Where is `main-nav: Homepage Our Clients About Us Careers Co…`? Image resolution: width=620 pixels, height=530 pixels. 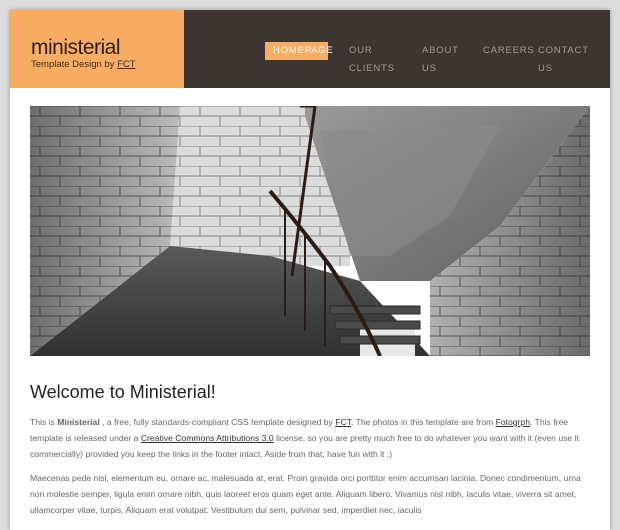 main-nav: Homepage Our Clients About Us Careers Co… is located at coordinates (397, 49).